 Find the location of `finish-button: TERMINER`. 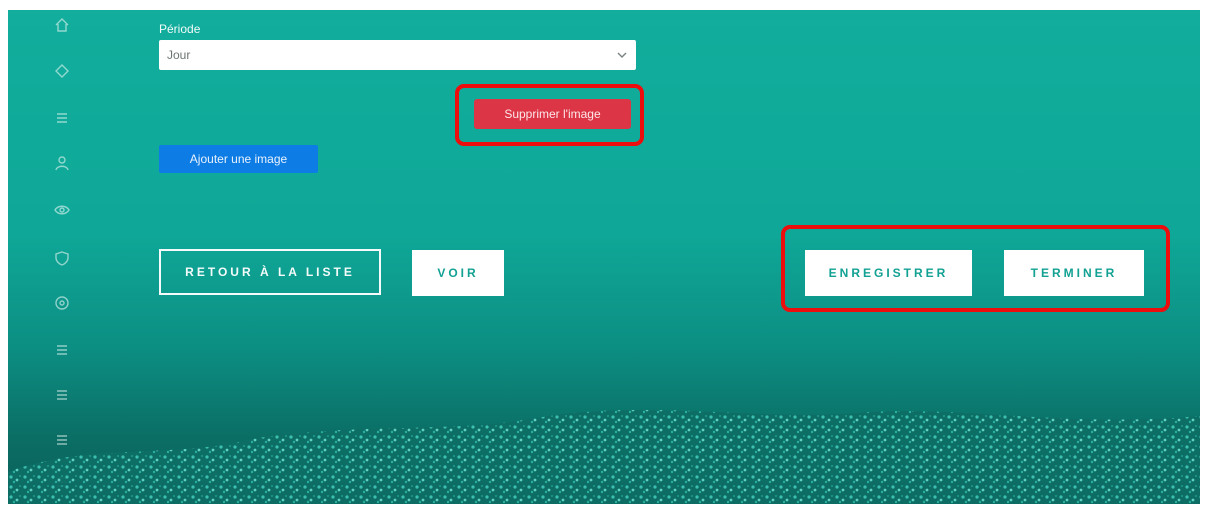

finish-button: TERMINER is located at coordinates (1074, 273).